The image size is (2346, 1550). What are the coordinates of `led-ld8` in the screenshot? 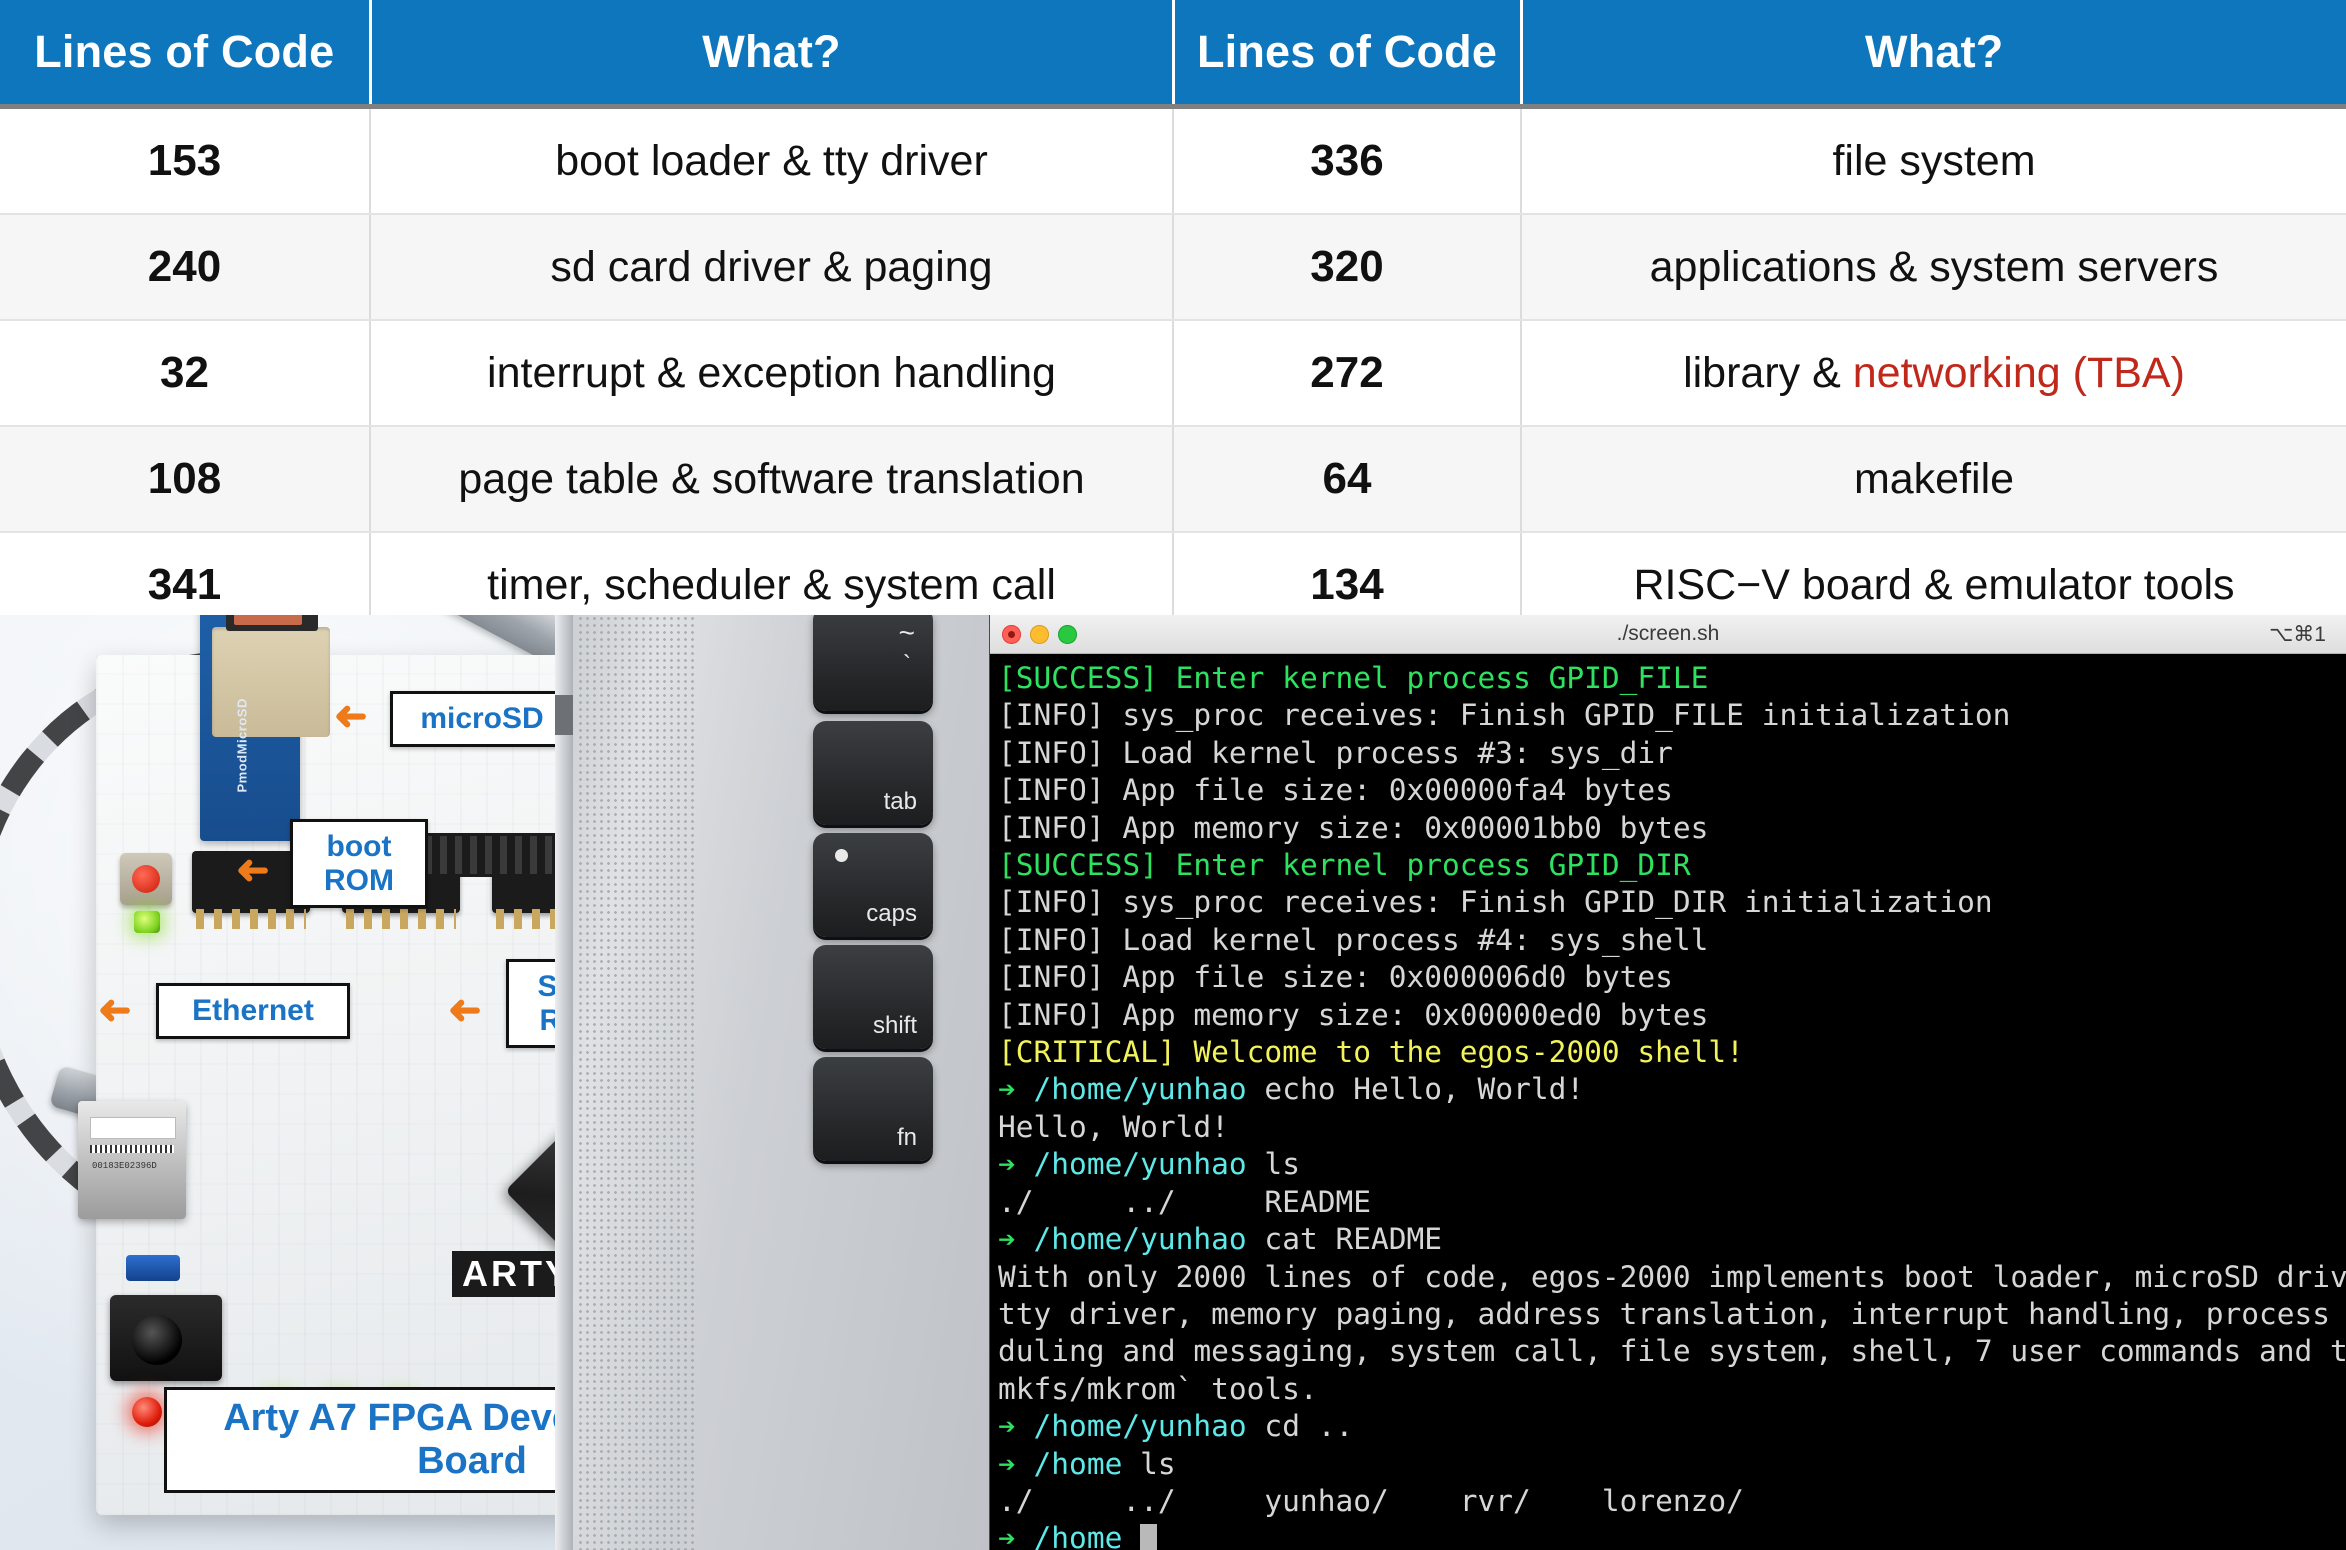 It's located at (147, 922).